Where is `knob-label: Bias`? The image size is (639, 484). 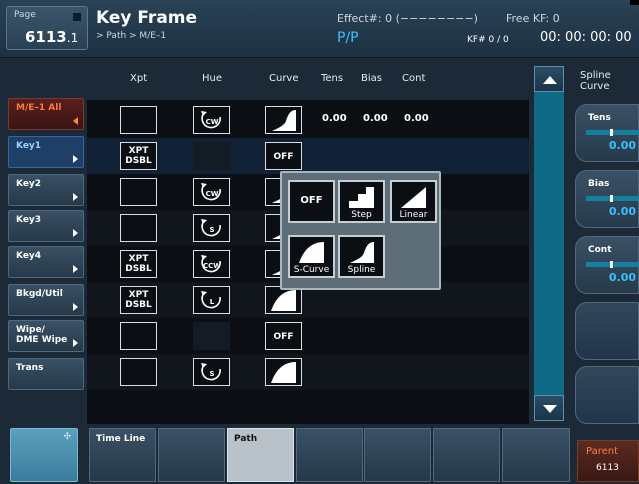
knob-label: Bias is located at coordinates (599, 184).